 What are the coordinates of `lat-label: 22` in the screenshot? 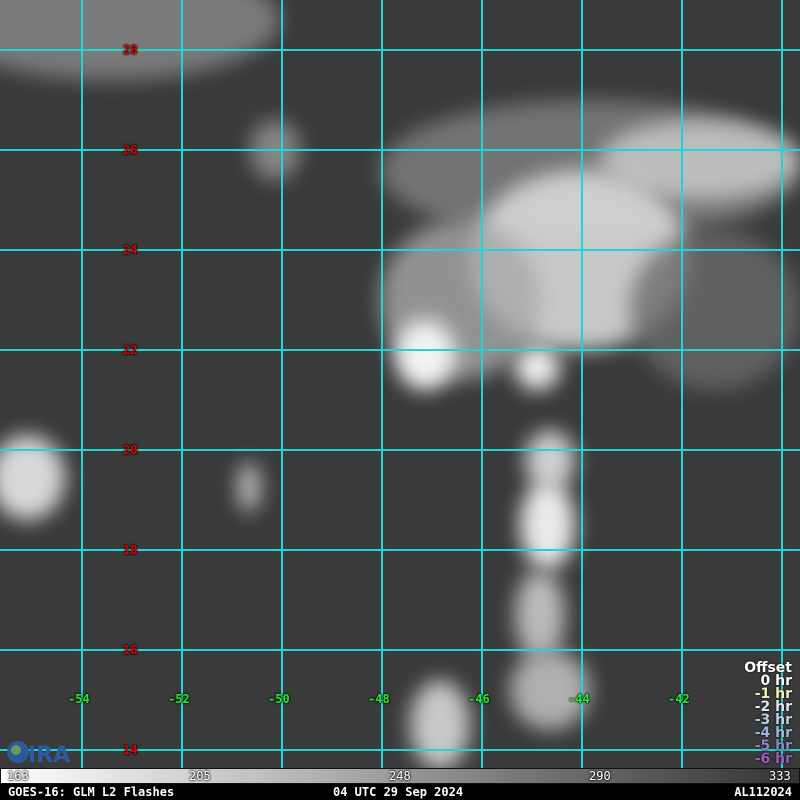 It's located at (130, 350).